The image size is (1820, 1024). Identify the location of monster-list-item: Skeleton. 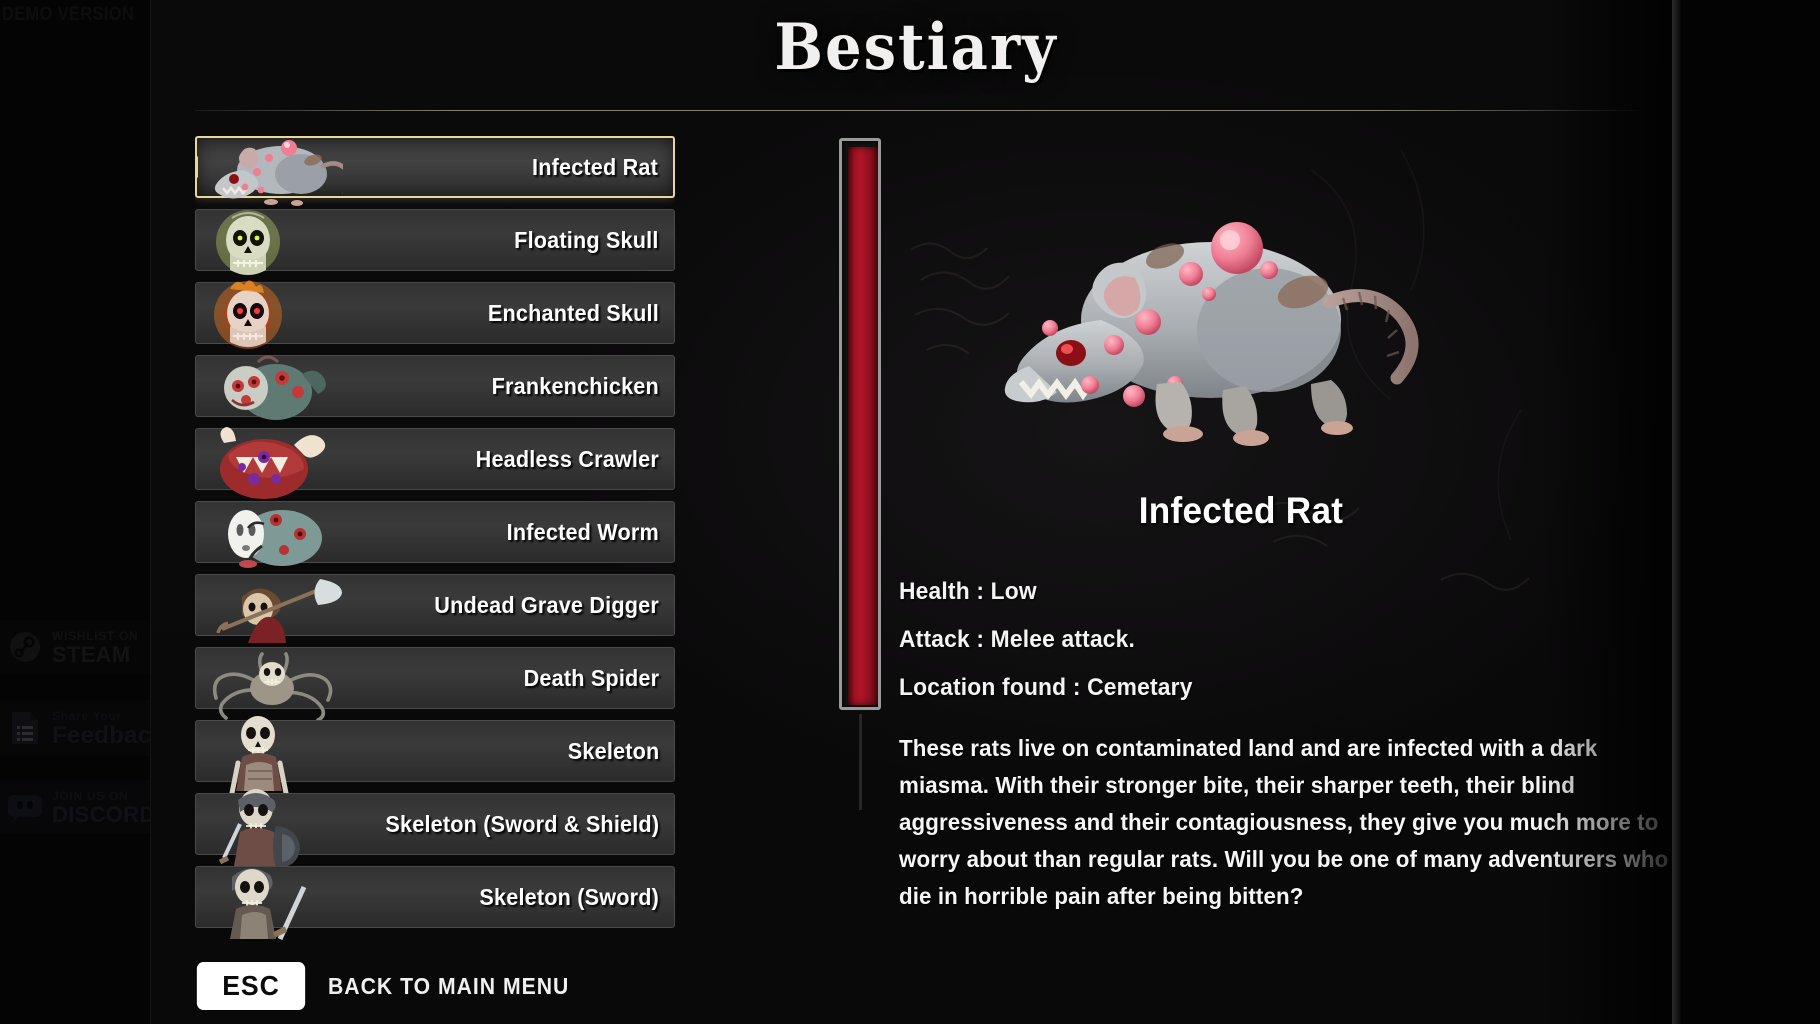
(435, 755).